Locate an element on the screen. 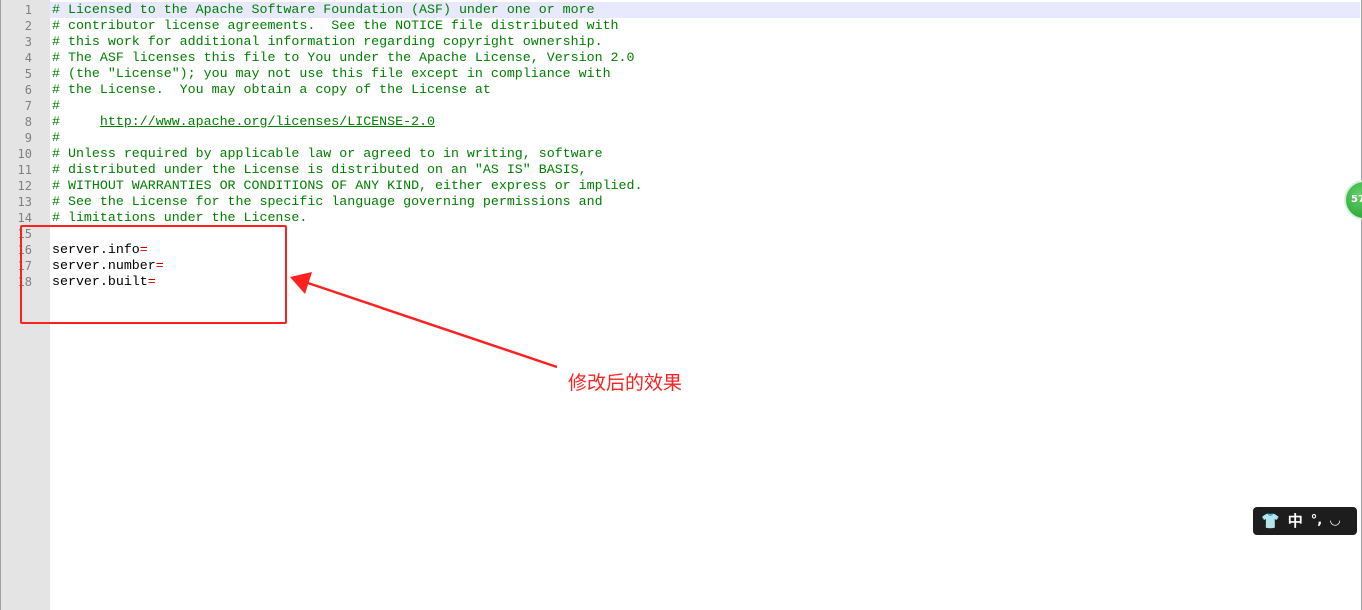 Image resolution: width=1362 pixels, height=610 pixels. punctuation-icon: °, is located at coordinates (1316, 521).